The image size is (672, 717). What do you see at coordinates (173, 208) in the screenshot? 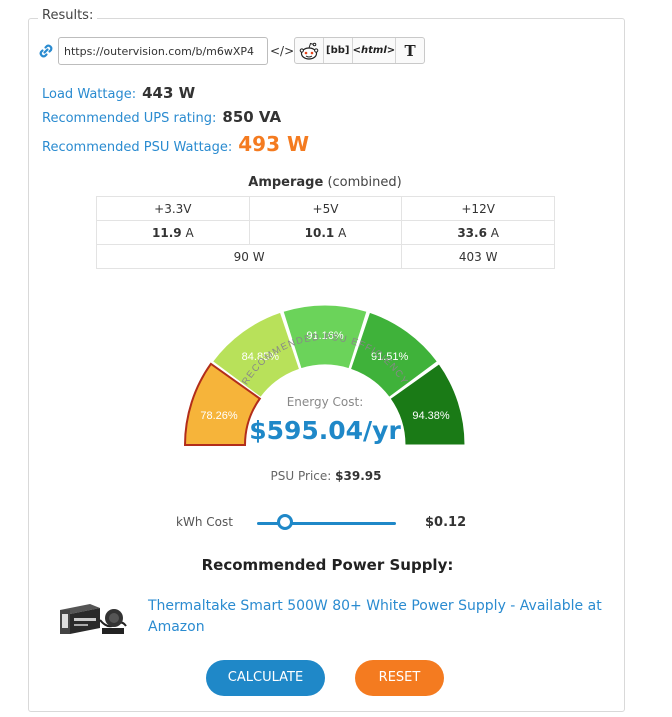
I see `rail-3v3-header: +3.3V` at bounding box center [173, 208].